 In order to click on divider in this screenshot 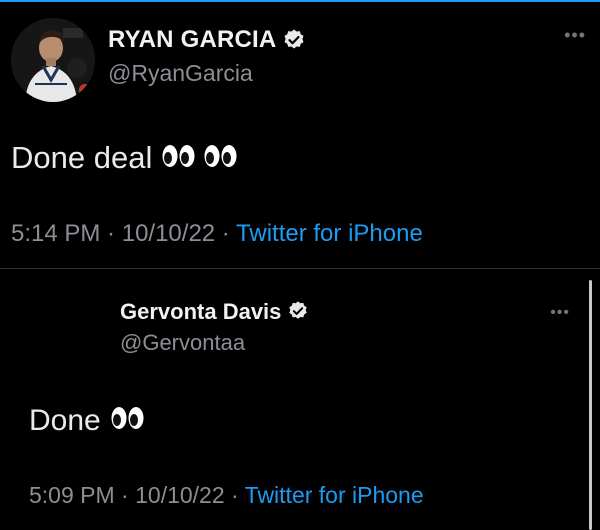, I will do `click(300, 268)`.